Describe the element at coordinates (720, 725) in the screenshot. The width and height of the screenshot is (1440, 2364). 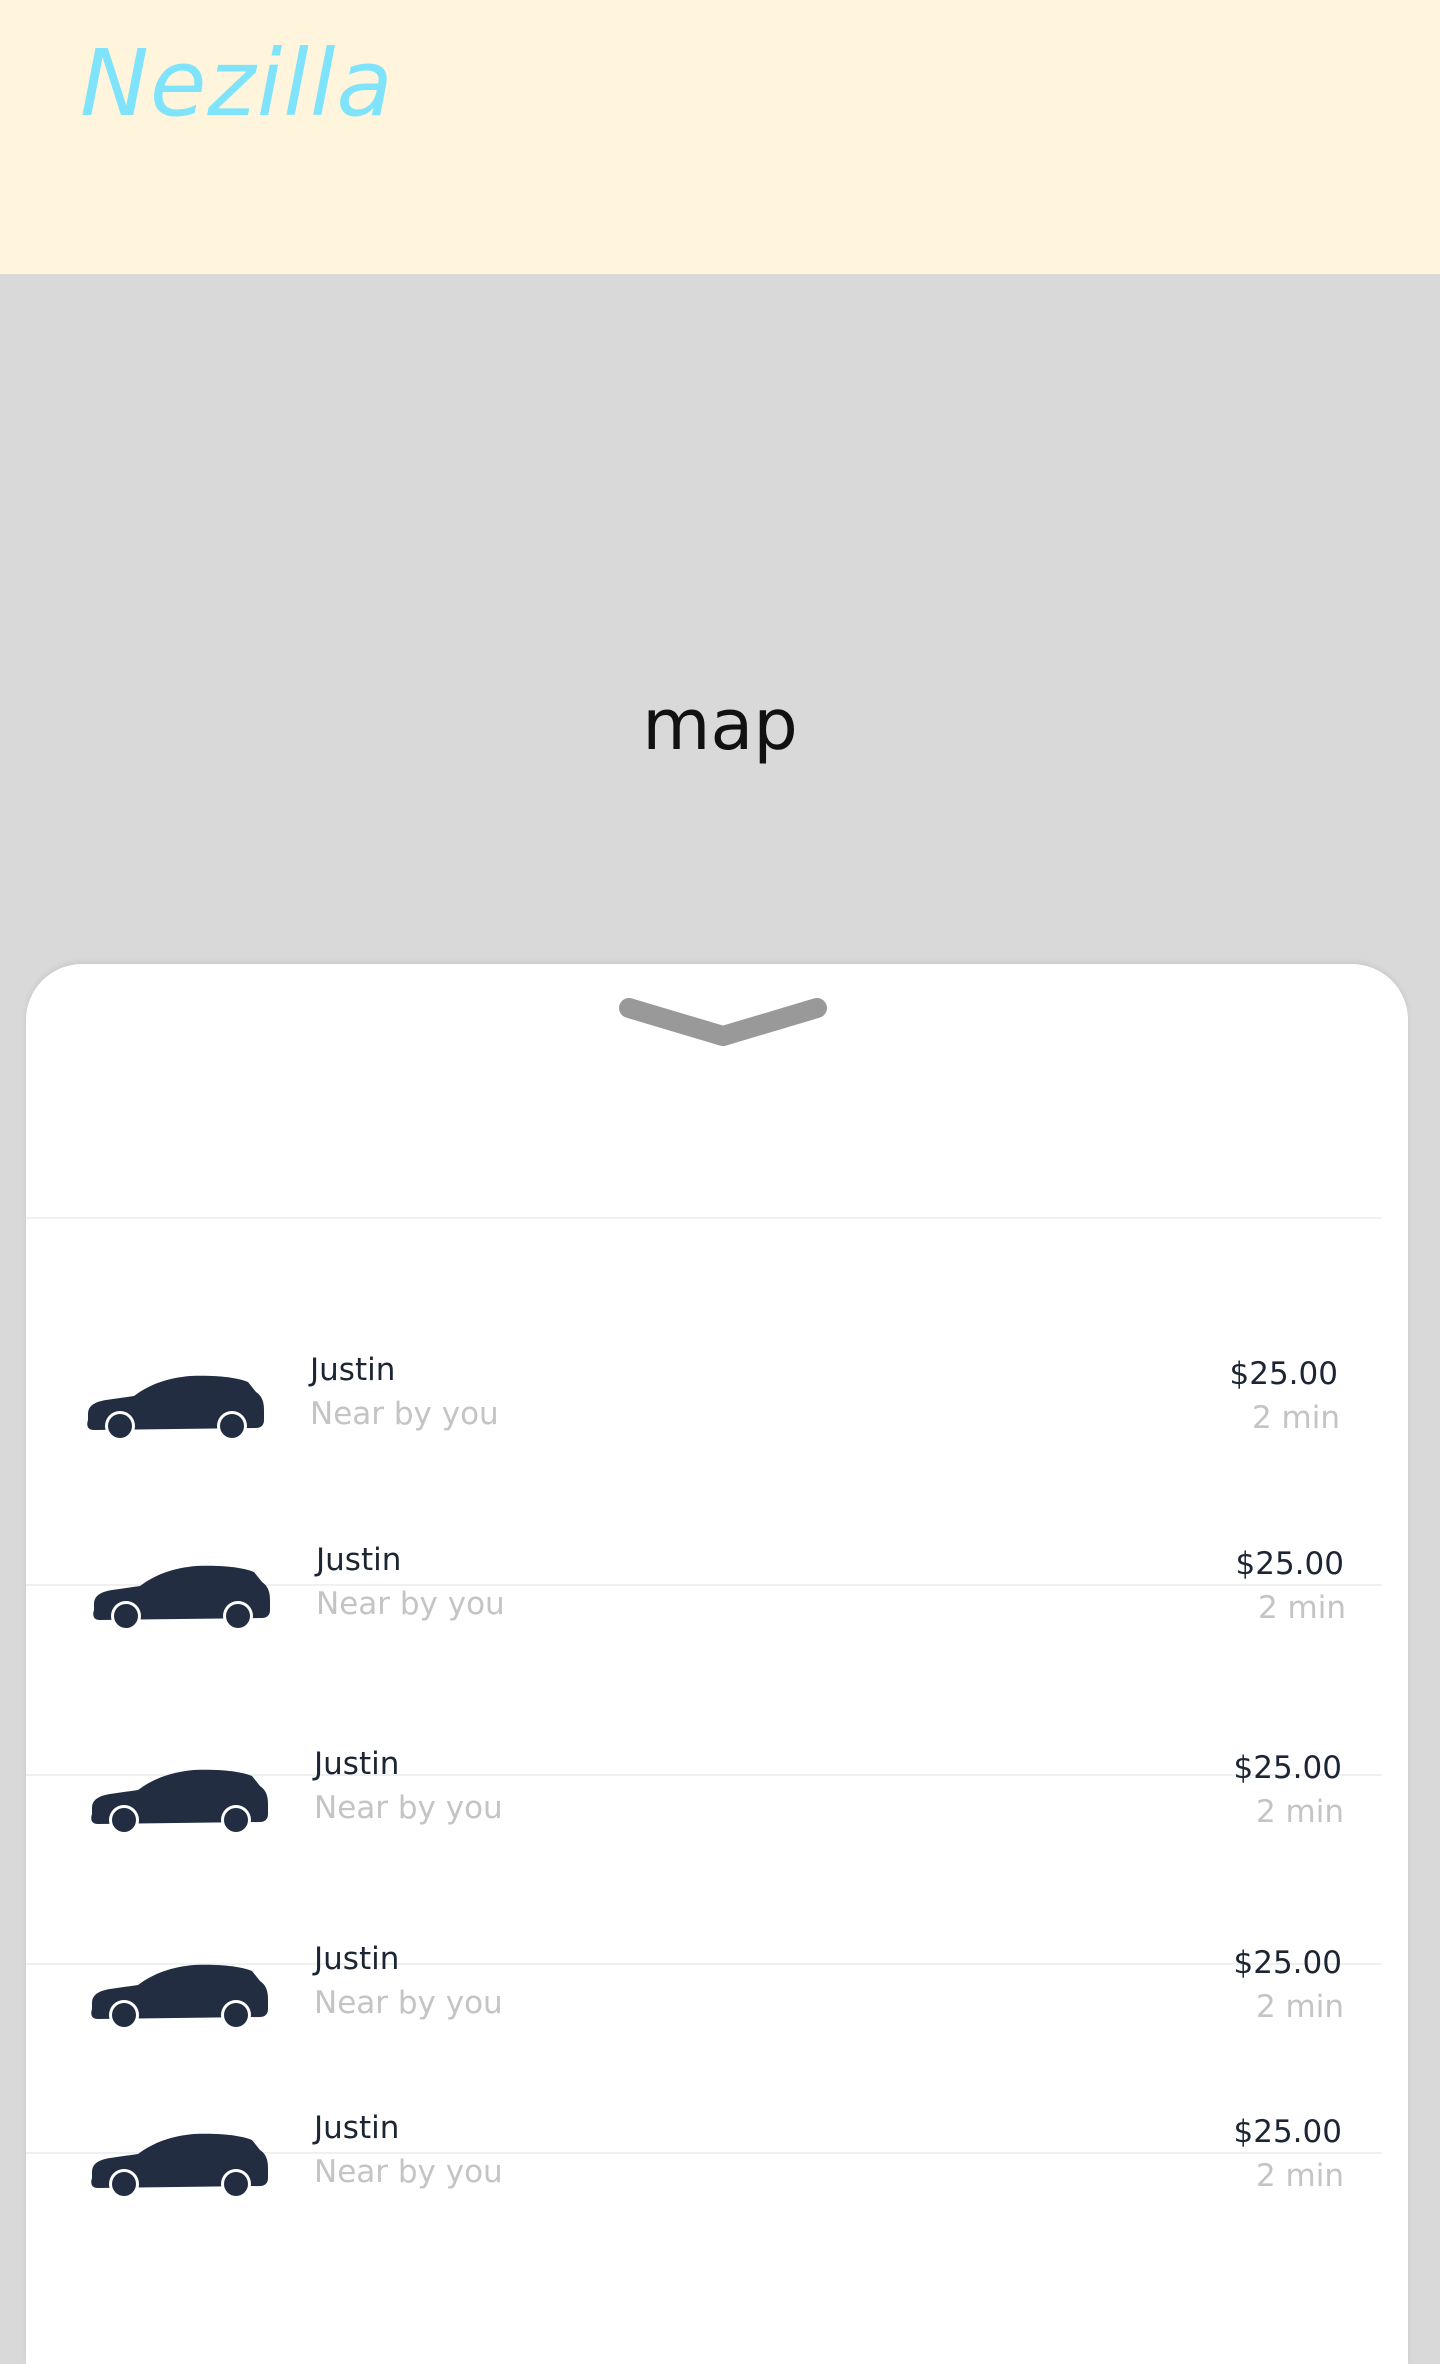
I see `map-placeholder-label: map` at that location.